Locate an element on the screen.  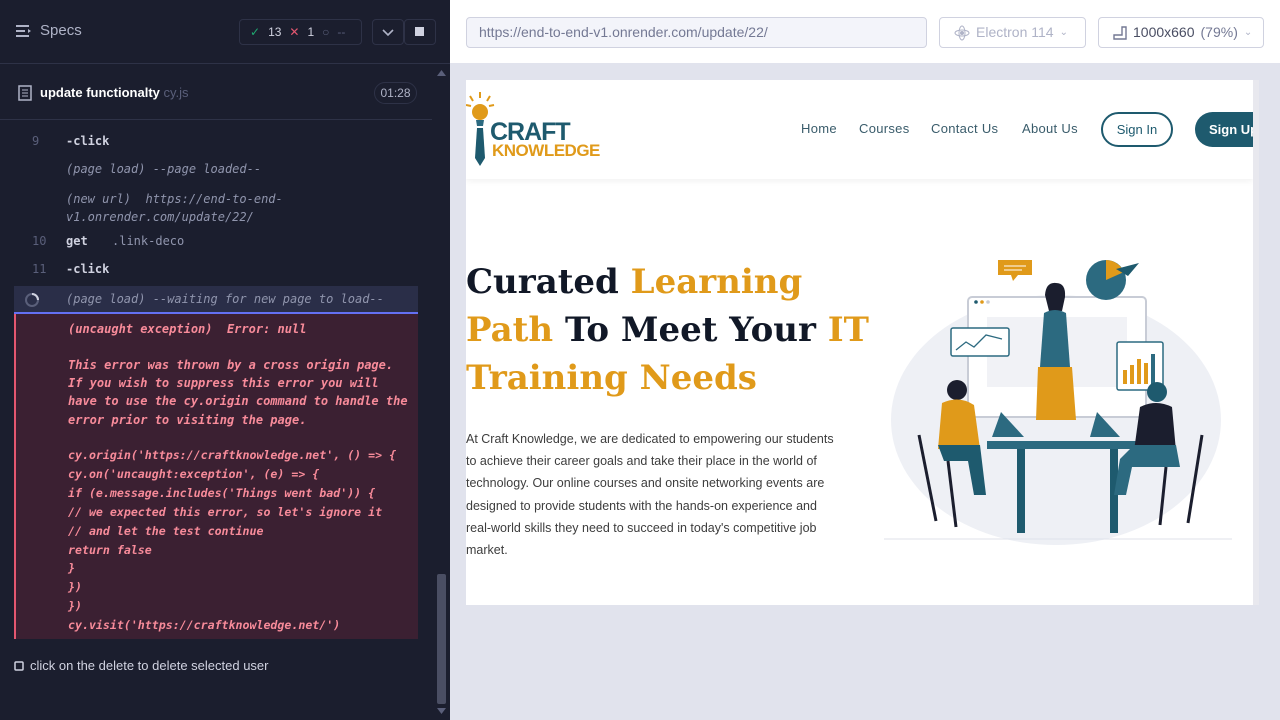
log-row-command: get is located at coordinates (77, 241).